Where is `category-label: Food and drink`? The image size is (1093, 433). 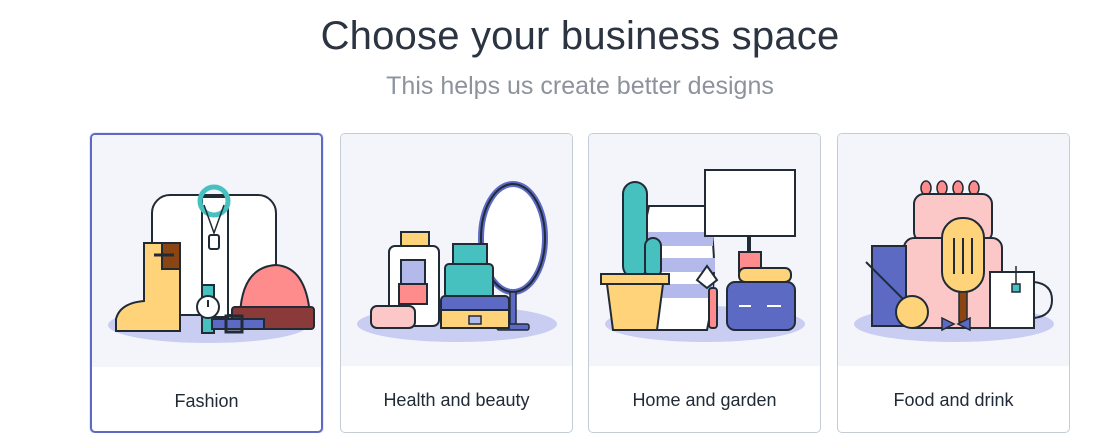 category-label: Food and drink is located at coordinates (953, 400).